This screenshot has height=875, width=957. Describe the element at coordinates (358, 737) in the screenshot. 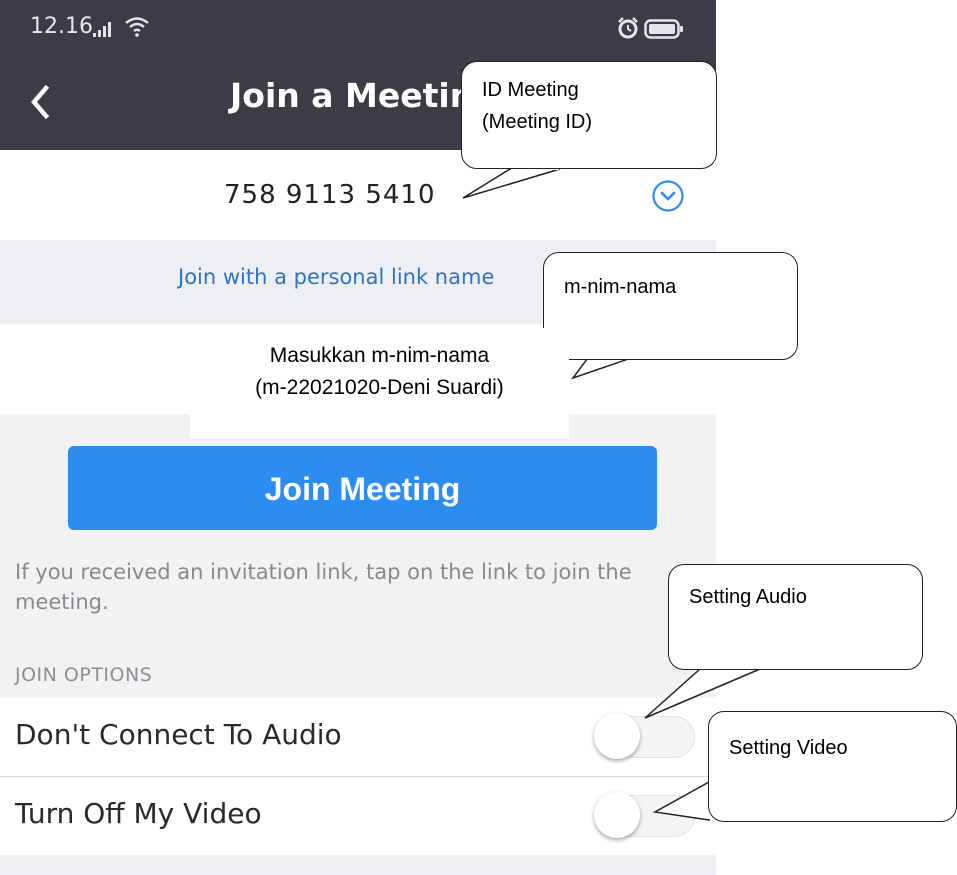

I see `option-audio-row: Don't Connect To Audio` at that location.